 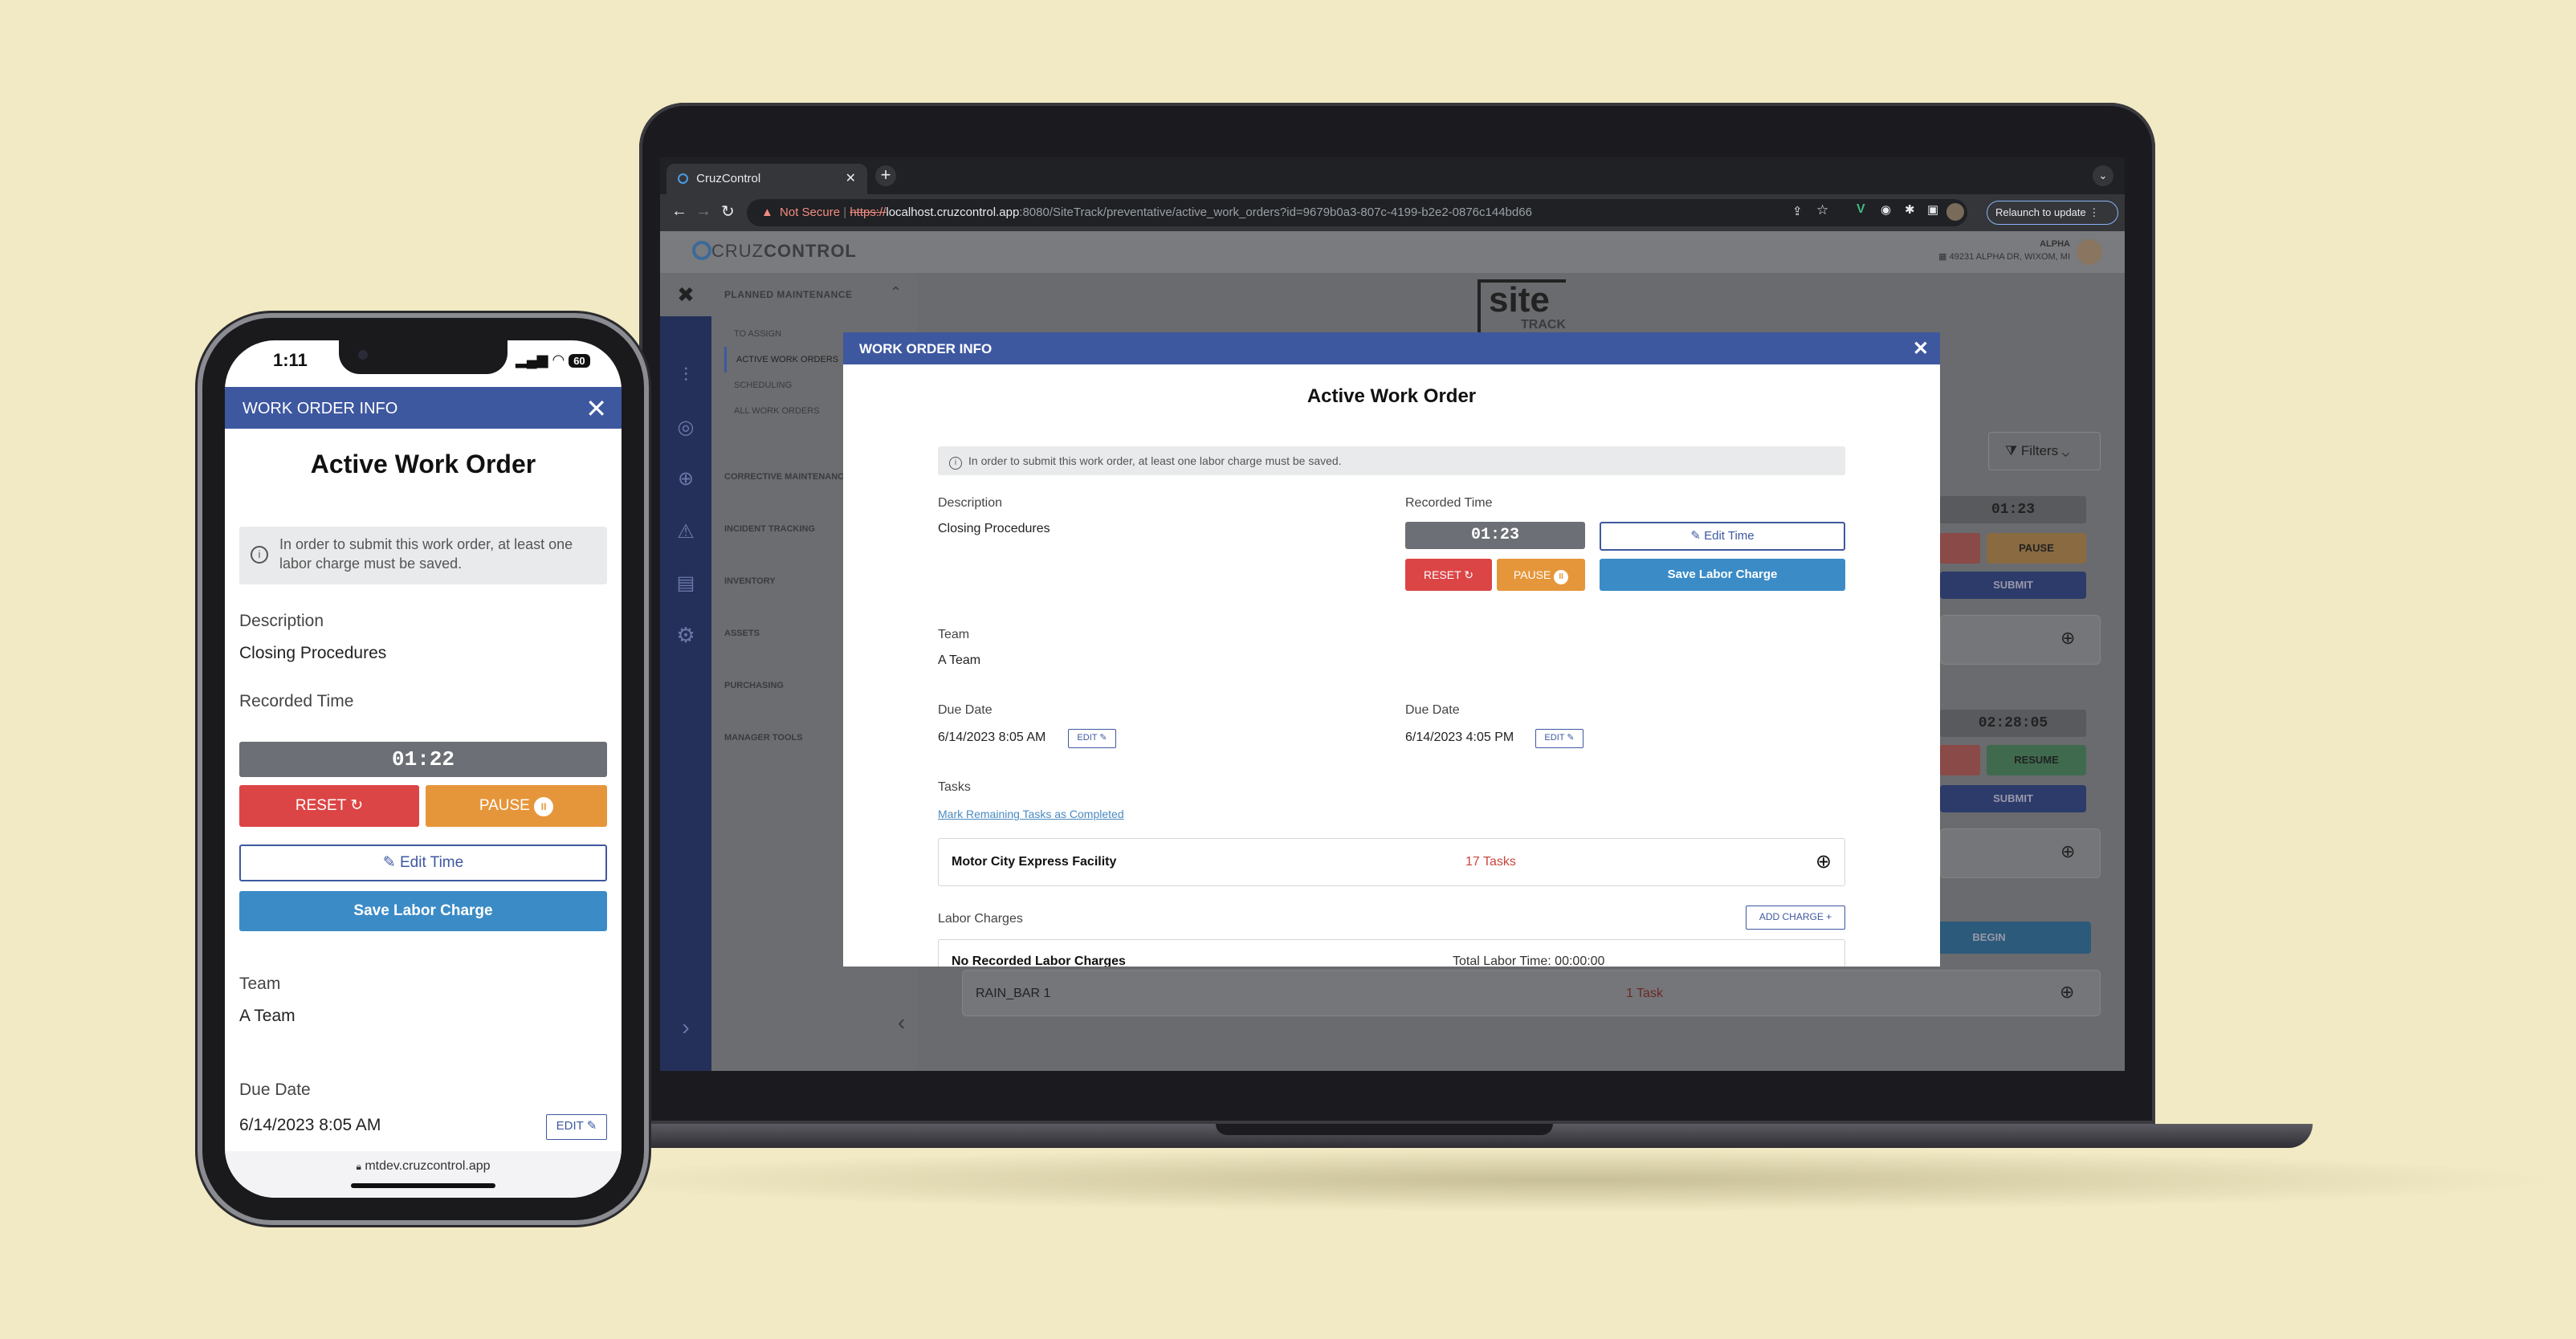 What do you see at coordinates (703, 211) in the screenshot?
I see `forward-icon: →` at bounding box center [703, 211].